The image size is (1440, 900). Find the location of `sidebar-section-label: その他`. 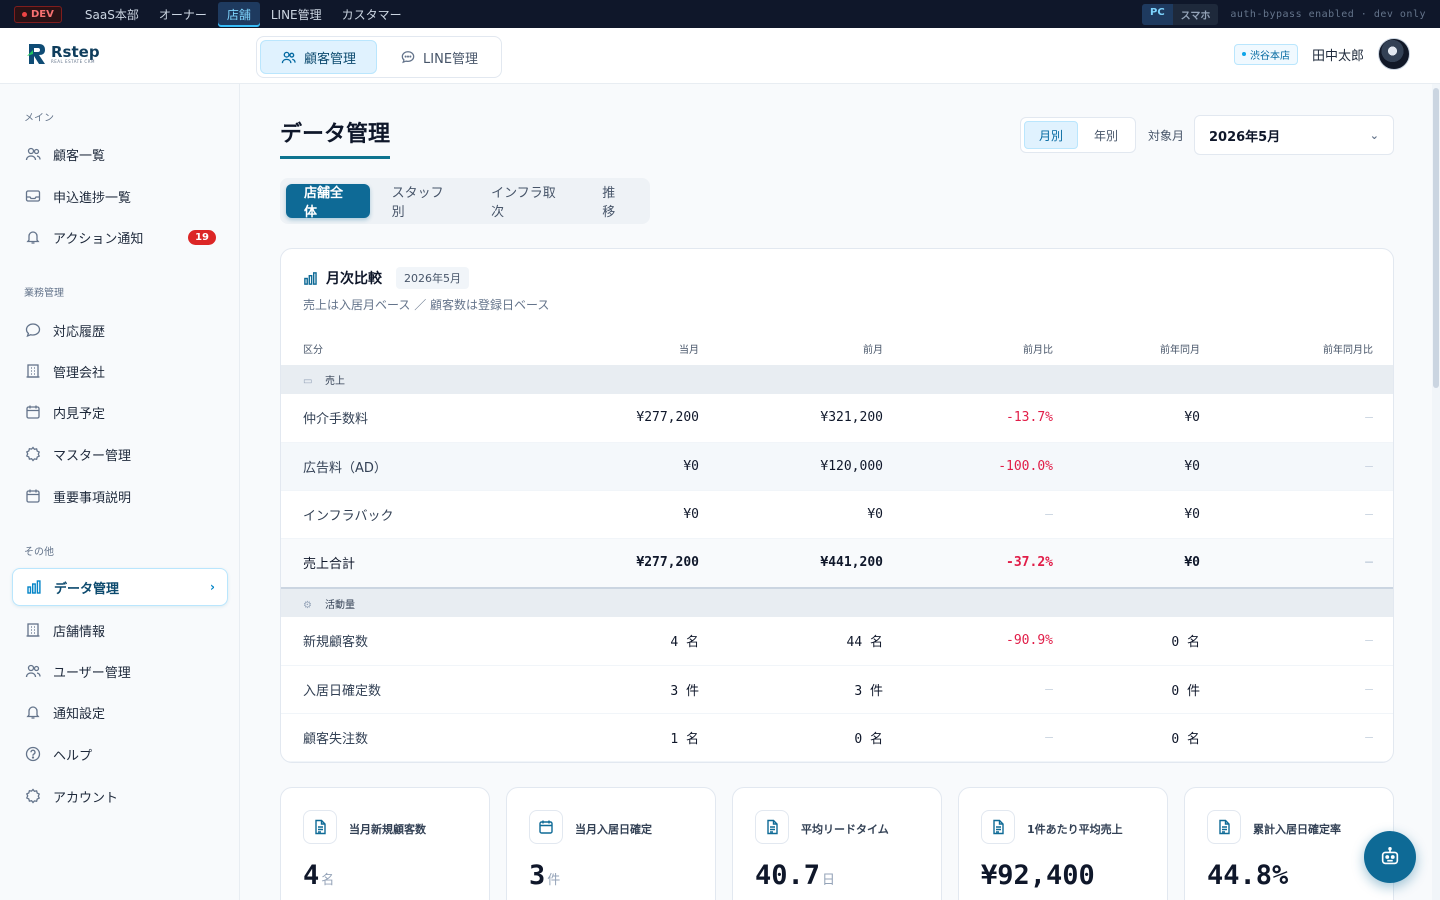

sidebar-section-label: その他 is located at coordinates (39, 552).